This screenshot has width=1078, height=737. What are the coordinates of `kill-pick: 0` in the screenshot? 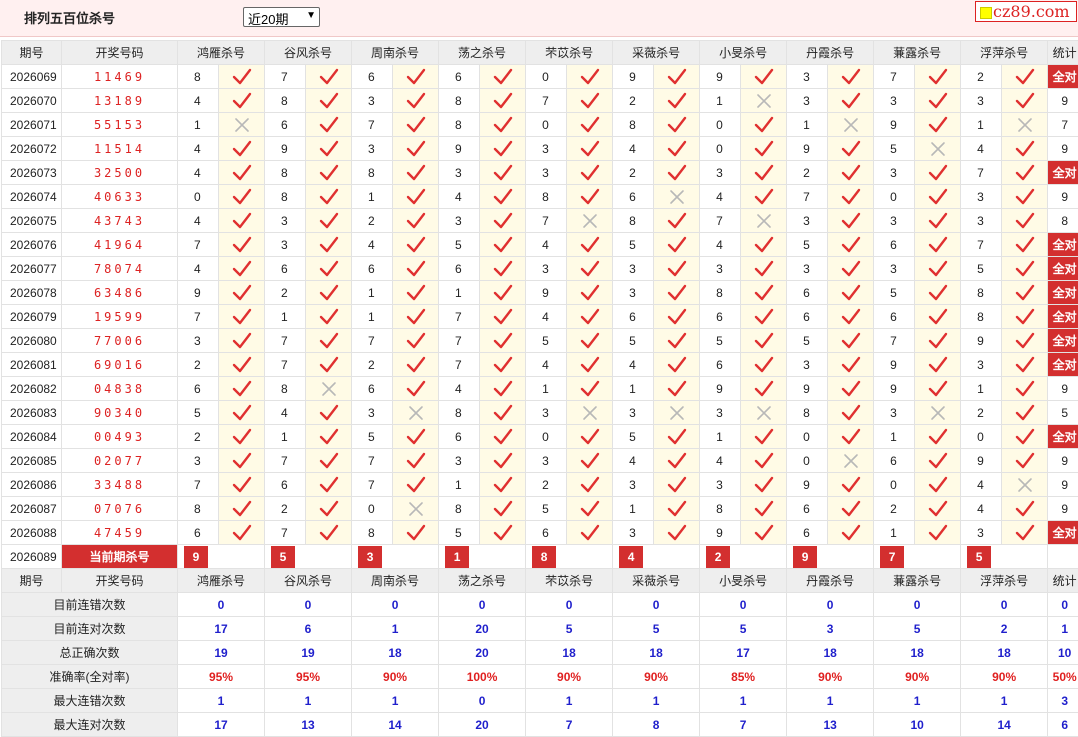 It's located at (546, 124).